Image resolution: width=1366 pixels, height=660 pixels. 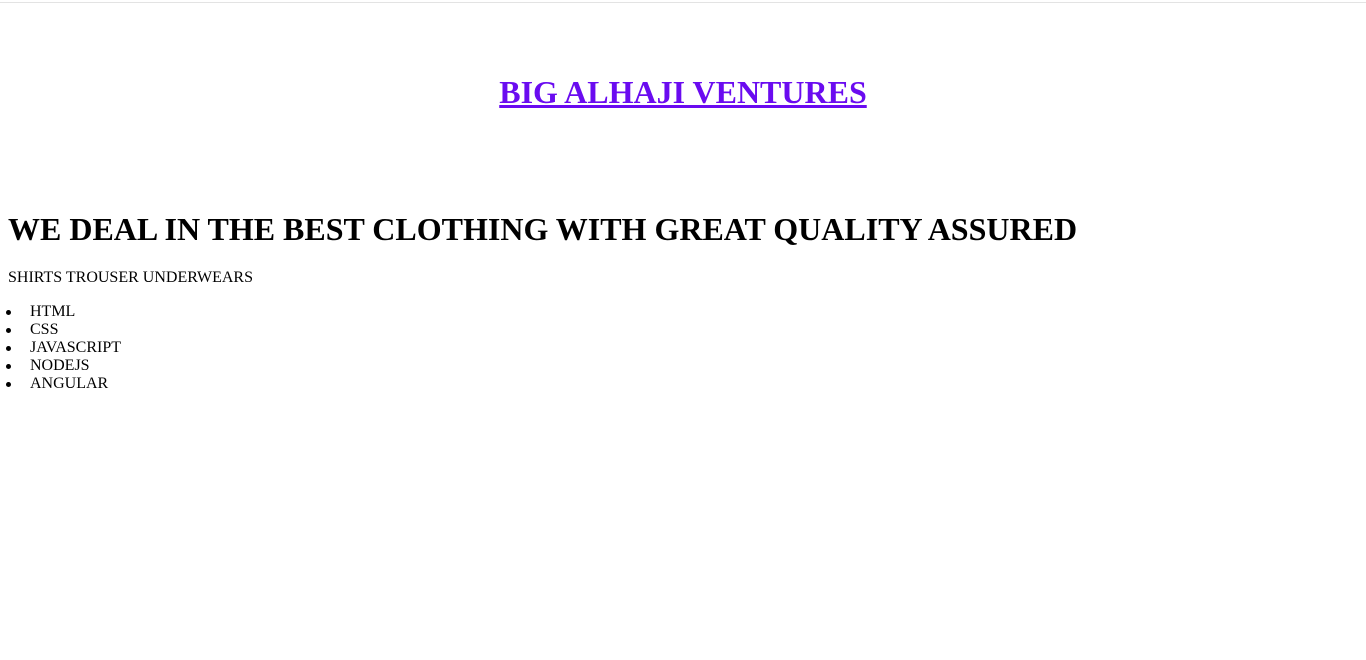 I want to click on brand-heading: BIG ALHAJI VENTURES, so click(x=683, y=92).